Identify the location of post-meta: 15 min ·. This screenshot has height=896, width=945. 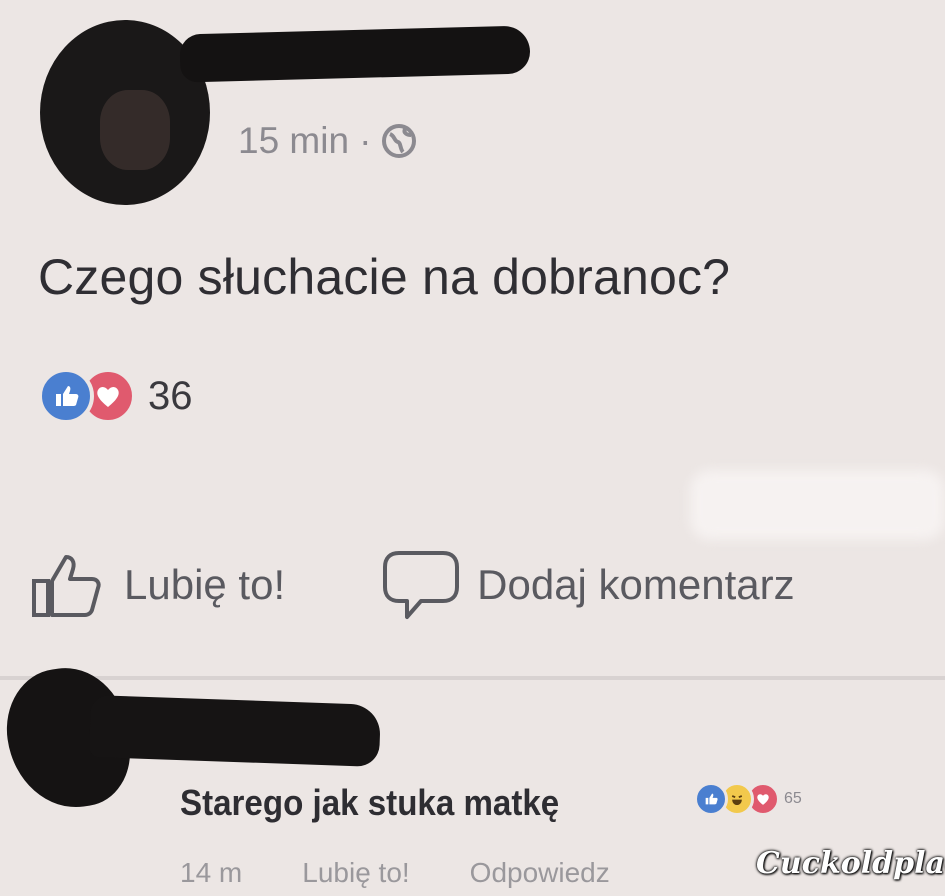
(327, 141).